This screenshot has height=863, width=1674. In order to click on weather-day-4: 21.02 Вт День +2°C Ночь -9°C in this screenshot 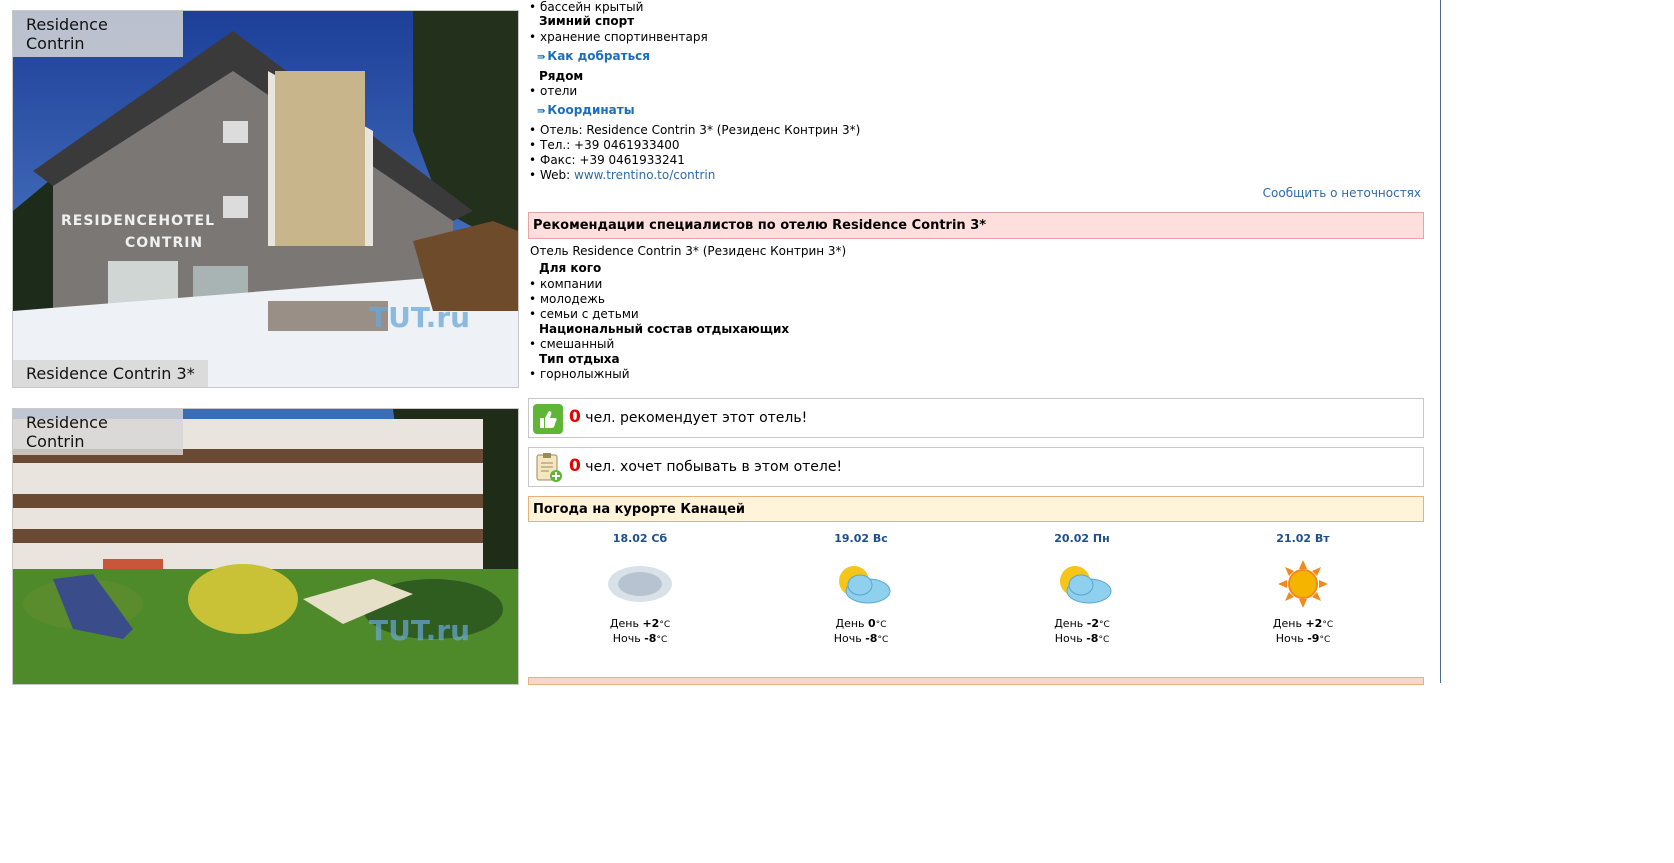, I will do `click(1303, 589)`.